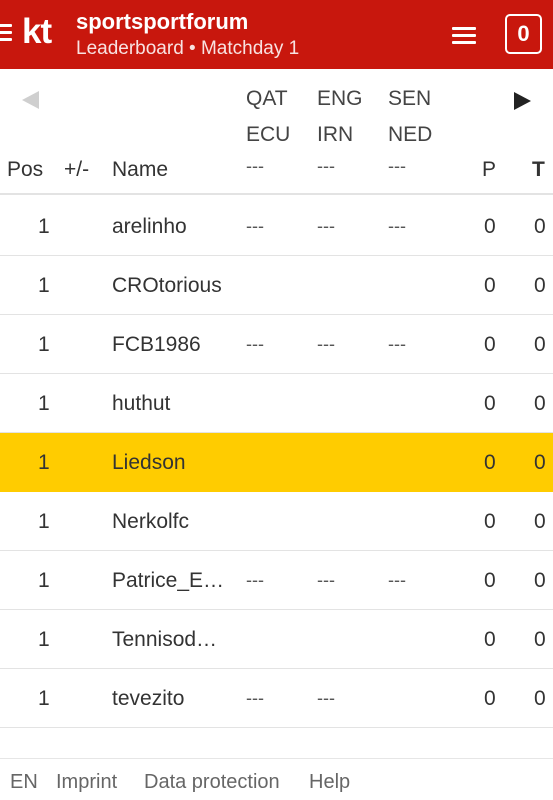 This screenshot has width=553, height=800. What do you see at coordinates (489, 169) in the screenshot?
I see `column-header-points: P` at bounding box center [489, 169].